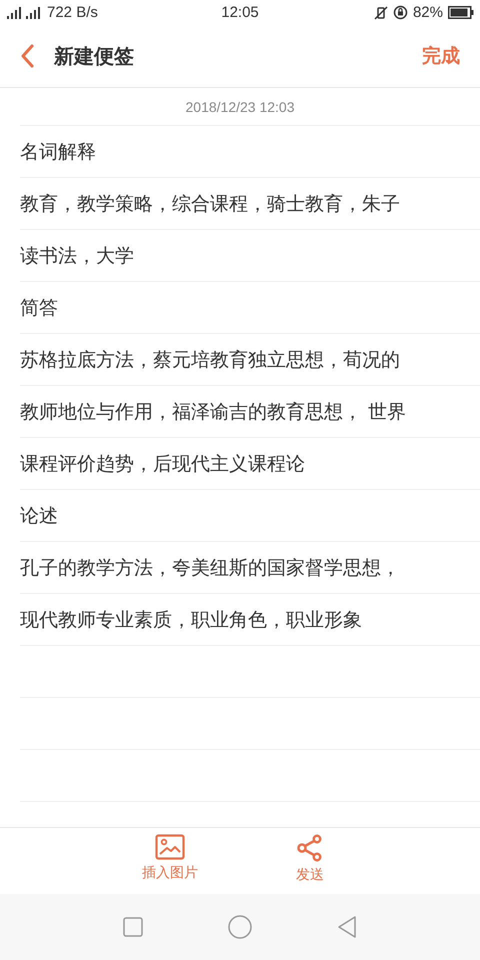 The width and height of the screenshot is (480, 960). I want to click on page-title: 新建便签, so click(94, 56).